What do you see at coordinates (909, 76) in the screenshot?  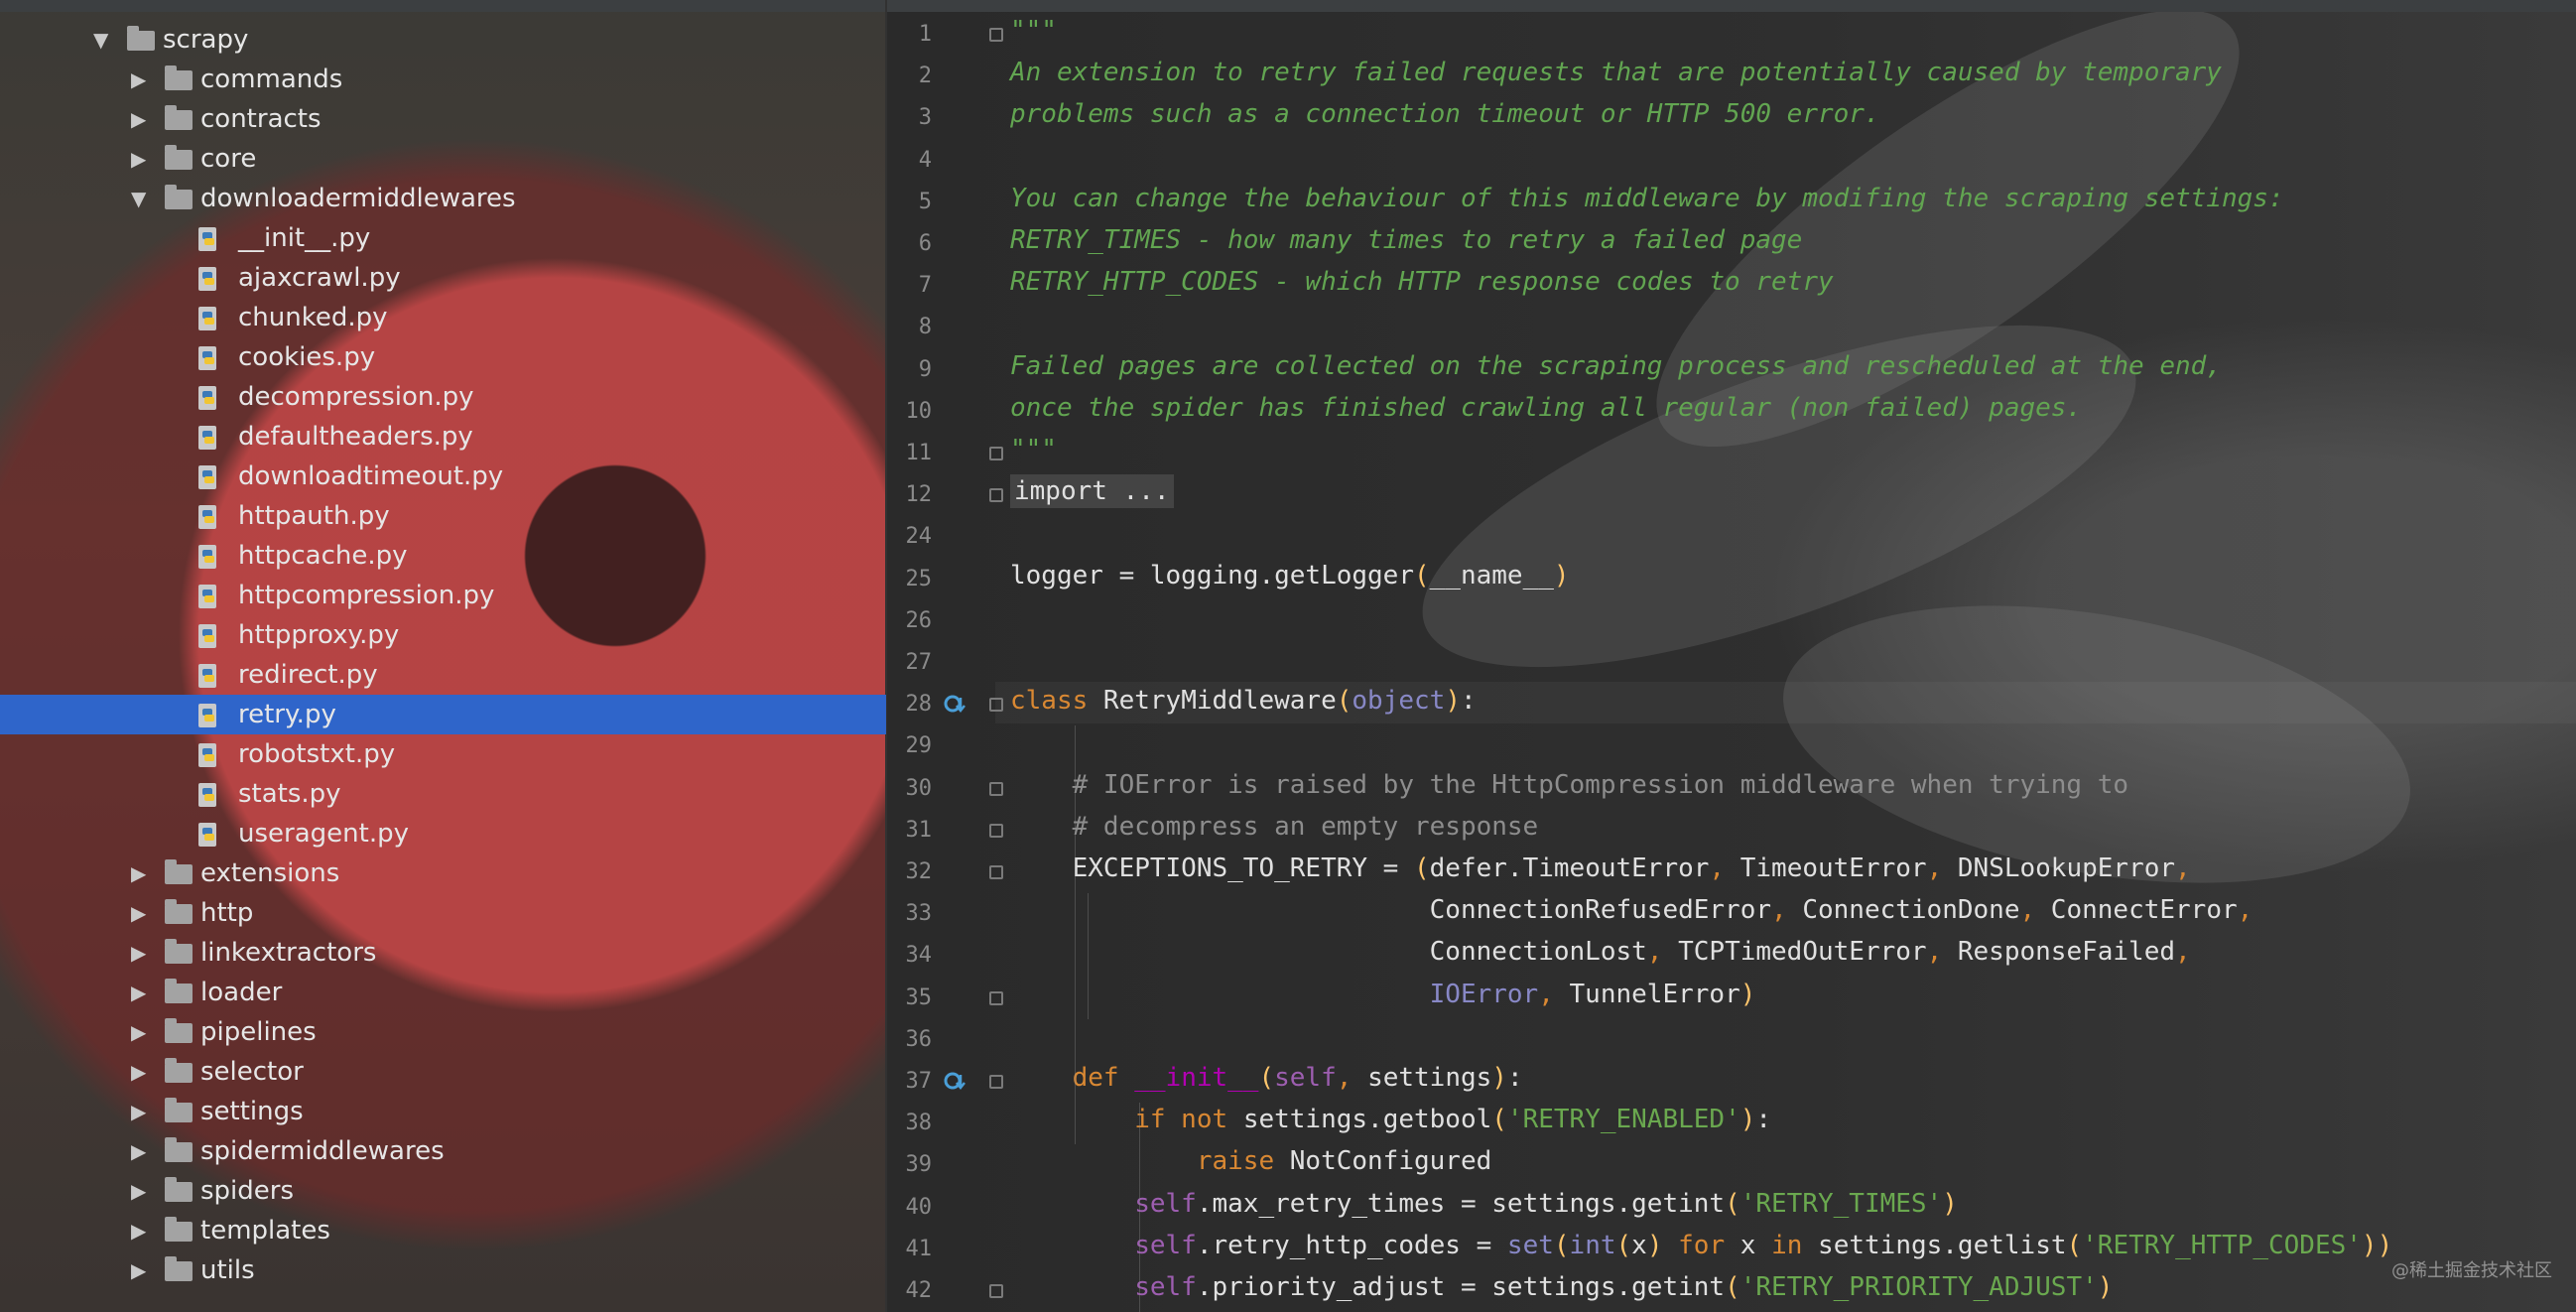 I see `line-number: 2` at bounding box center [909, 76].